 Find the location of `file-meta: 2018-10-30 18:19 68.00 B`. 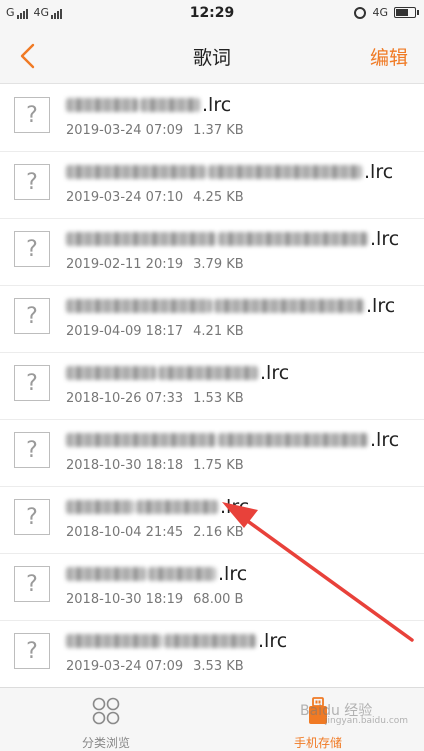

file-meta: 2018-10-30 18:19 68.00 B is located at coordinates (154, 599).